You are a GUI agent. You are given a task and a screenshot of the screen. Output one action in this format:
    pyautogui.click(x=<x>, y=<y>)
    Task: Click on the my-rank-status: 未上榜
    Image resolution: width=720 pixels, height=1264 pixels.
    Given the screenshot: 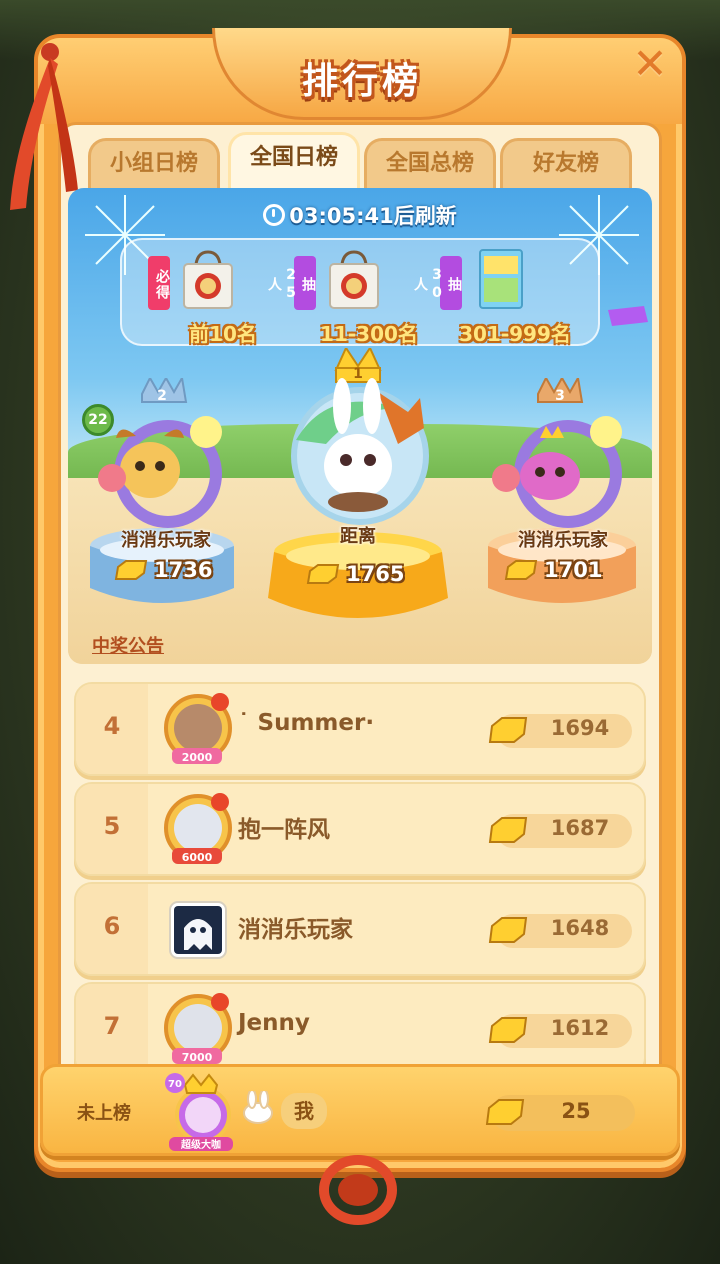 What is the action you would take?
    pyautogui.click(x=104, y=1113)
    